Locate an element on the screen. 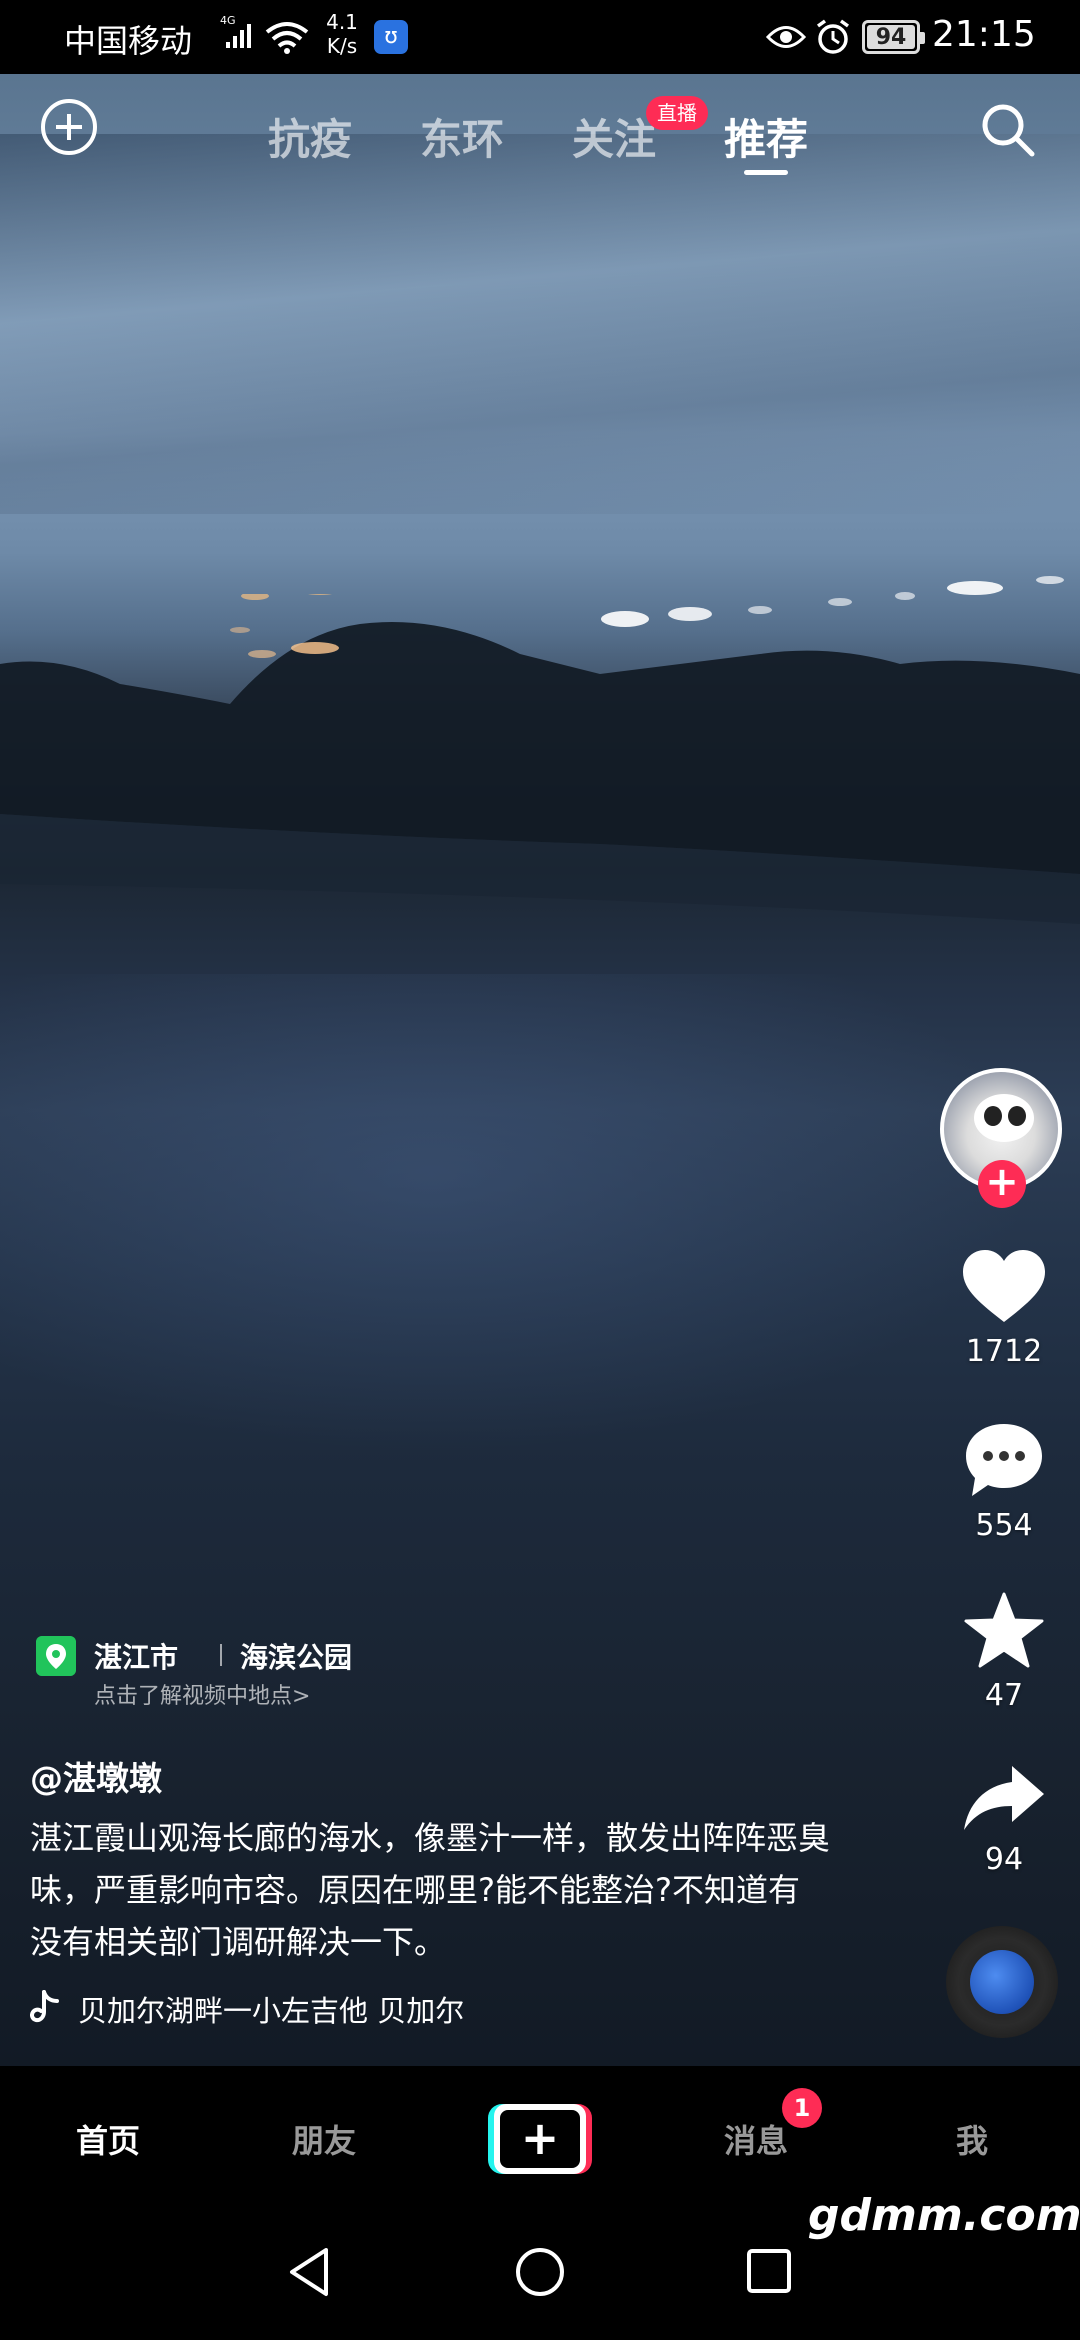  like-button: 1712 is located at coordinates (1004, 1308).